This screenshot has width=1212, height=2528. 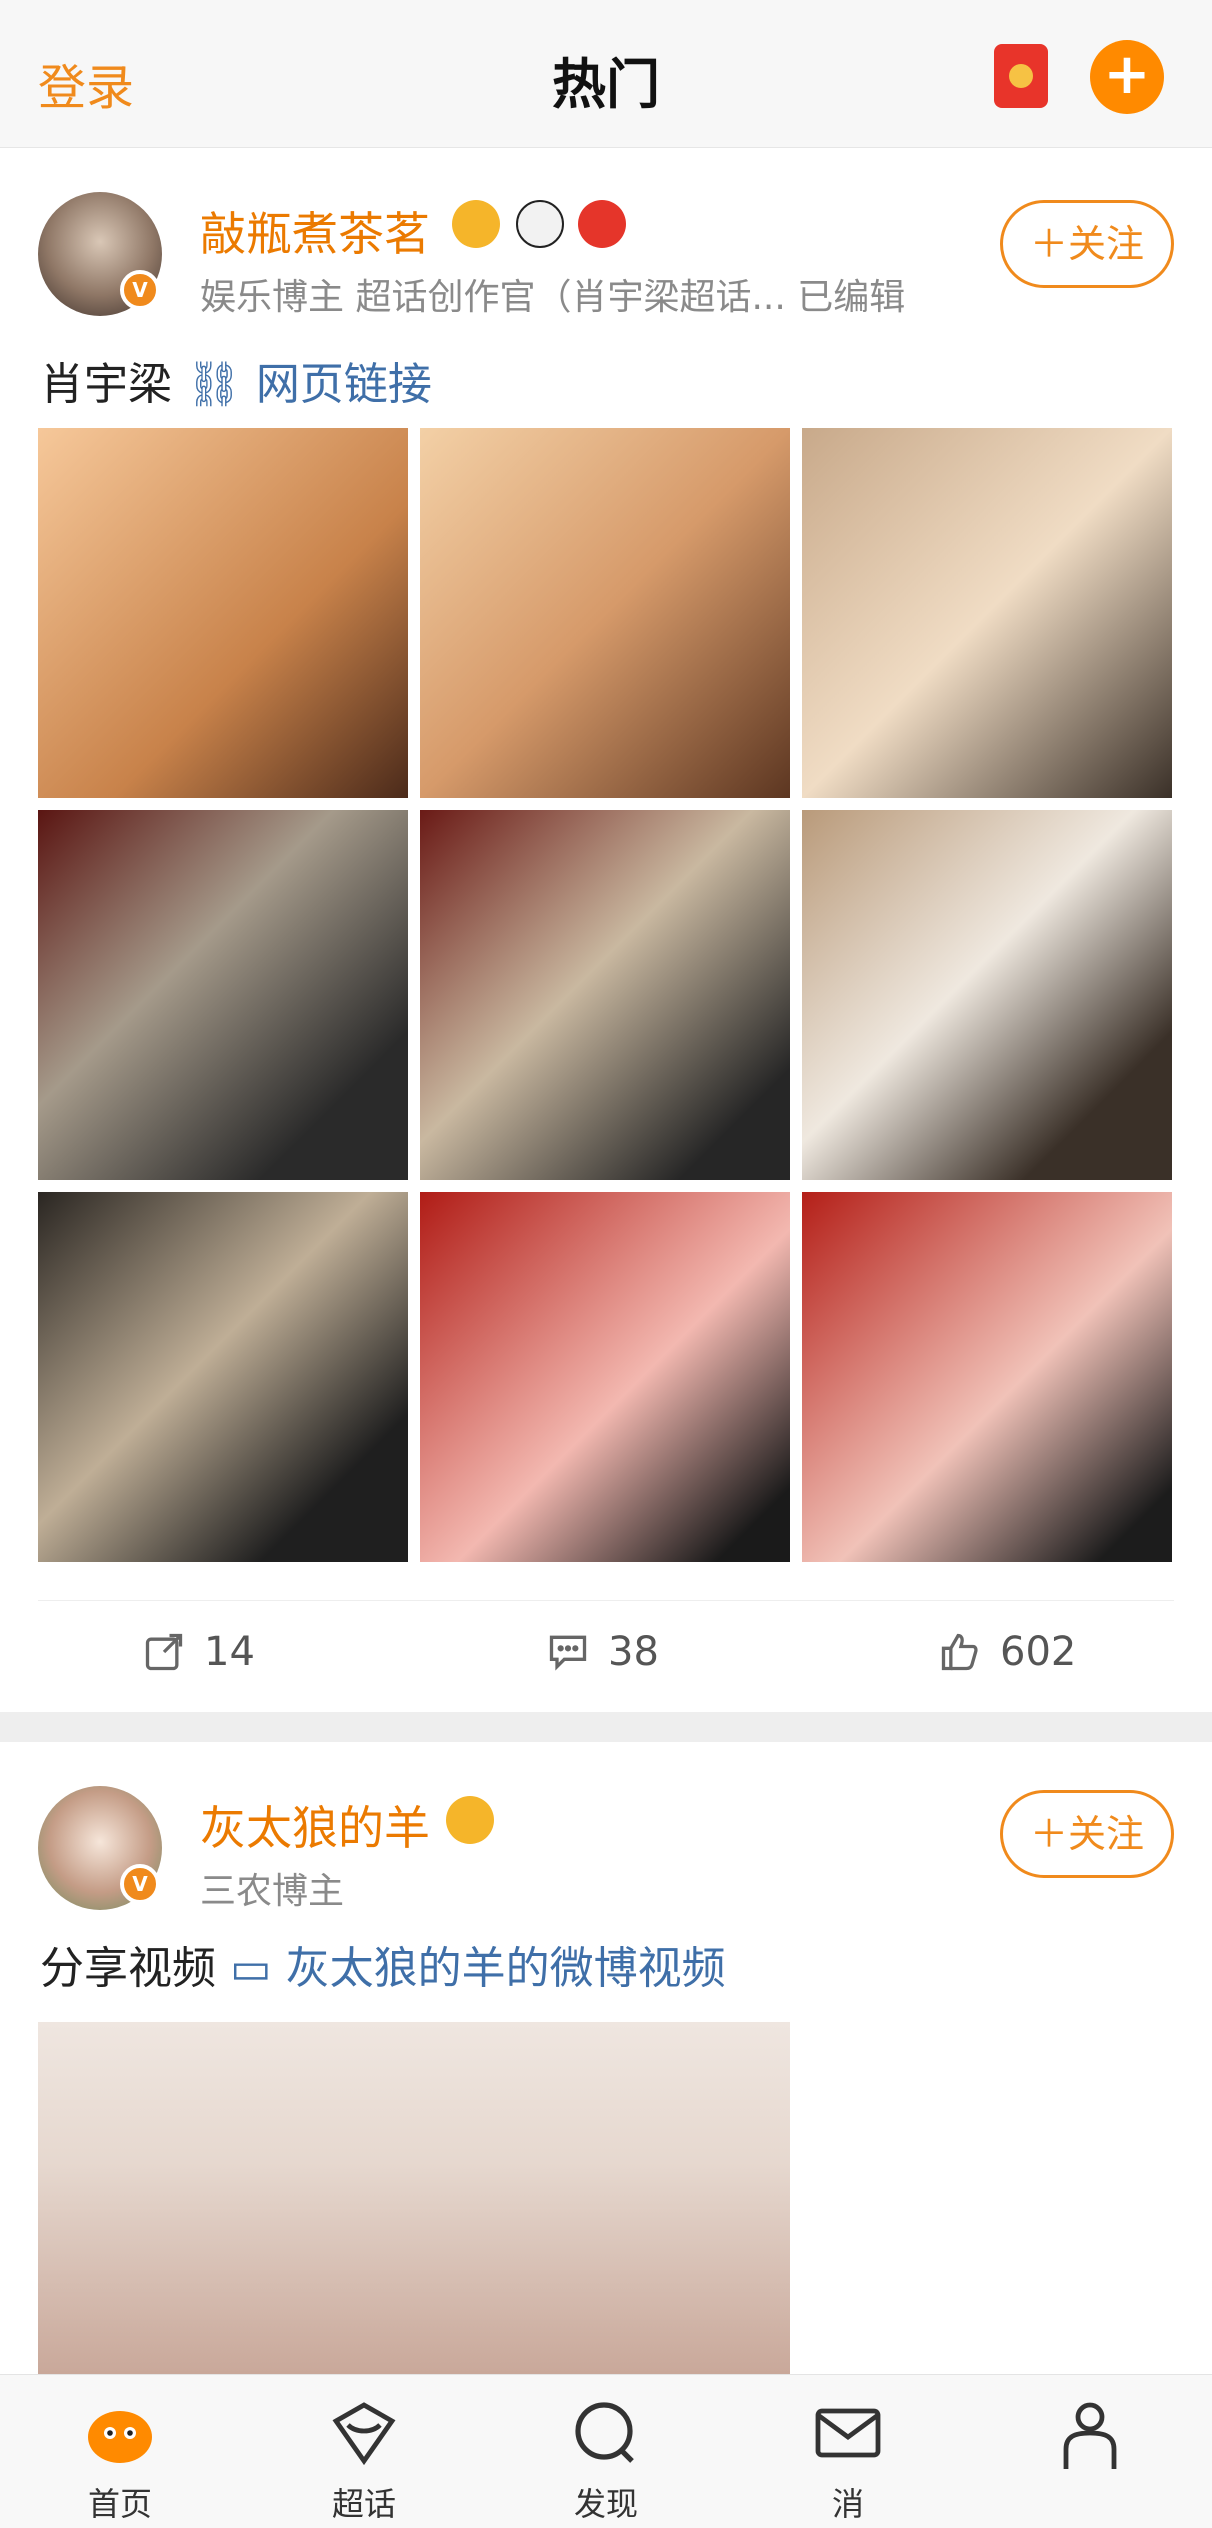 I want to click on top-header: 登录 热门 +, so click(x=606, y=74).